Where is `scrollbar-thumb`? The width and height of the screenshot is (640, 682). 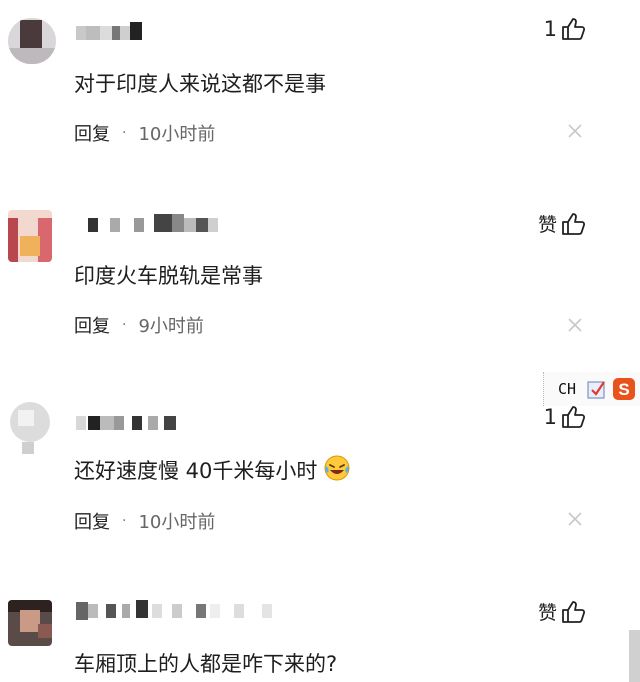 scrollbar-thumb is located at coordinates (634, 656).